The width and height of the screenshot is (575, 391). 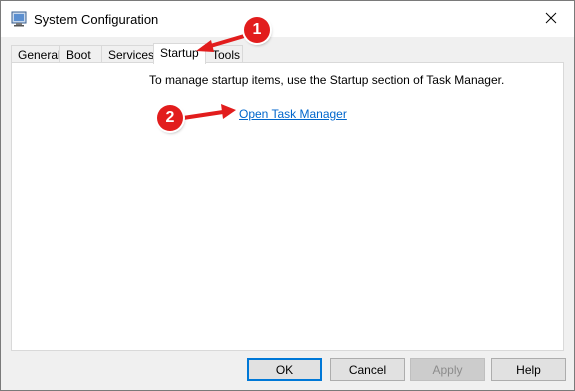 I want to click on annotation-badge-1: 1, so click(x=257, y=30).